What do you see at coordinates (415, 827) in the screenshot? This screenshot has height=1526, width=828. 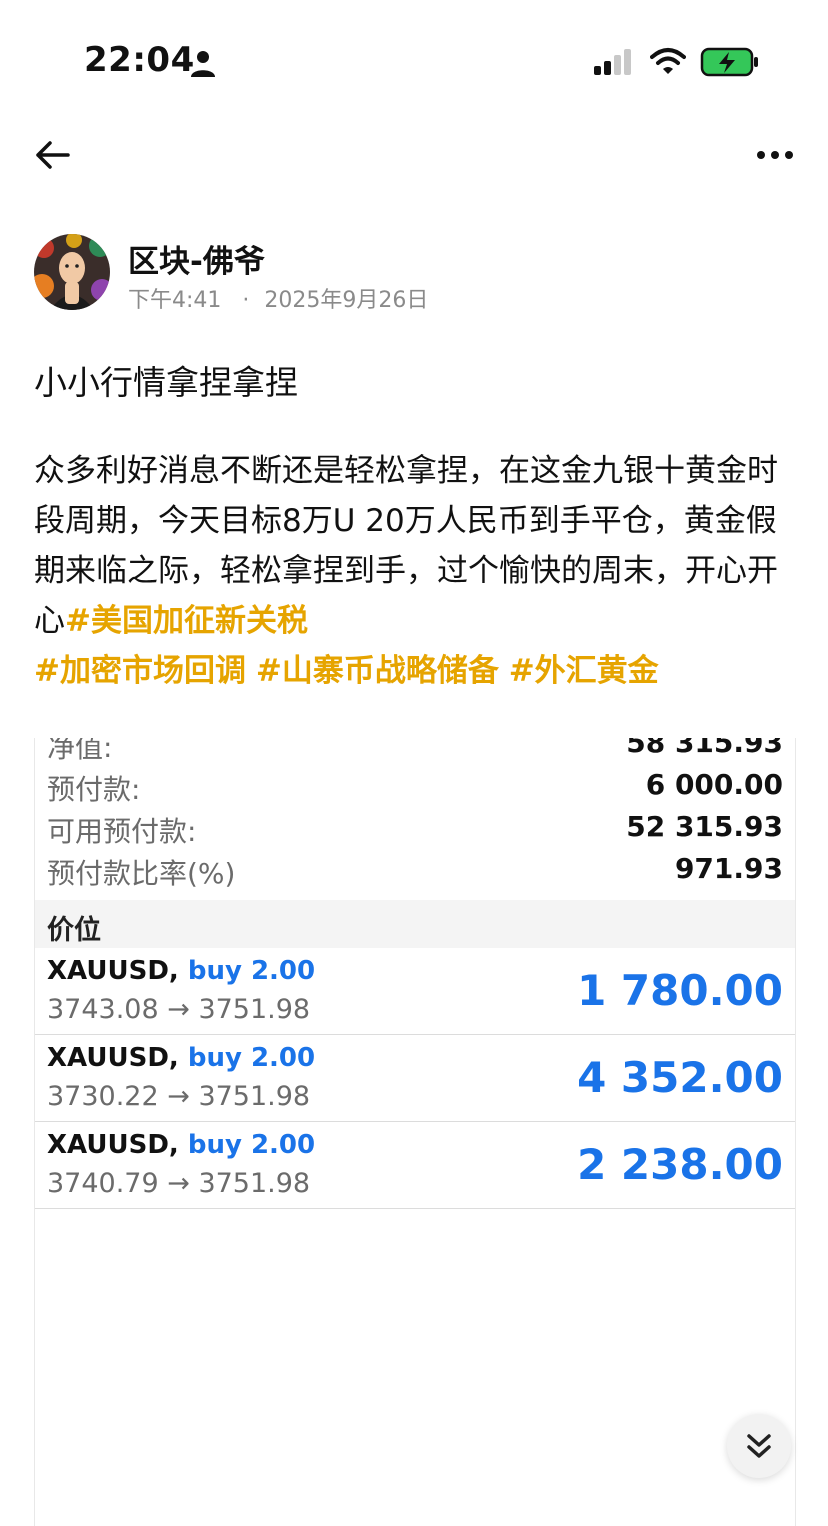 I see `account-row-free-margin: 可用预付款: 52 315.93` at bounding box center [415, 827].